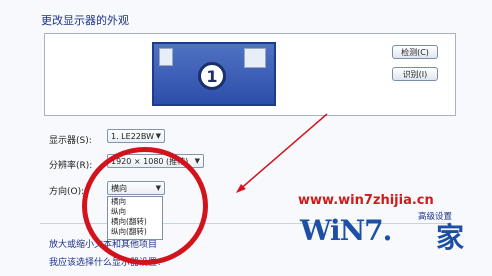 This screenshot has width=492, height=276. Describe the element at coordinates (346, 230) in the screenshot. I see `watermark-logo: WiN7.` at that location.